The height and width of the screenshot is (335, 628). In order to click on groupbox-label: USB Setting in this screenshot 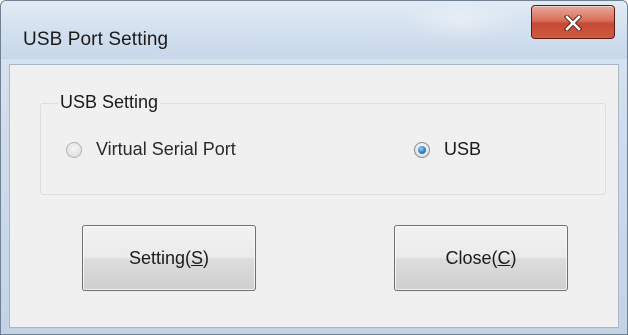, I will do `click(109, 102)`.